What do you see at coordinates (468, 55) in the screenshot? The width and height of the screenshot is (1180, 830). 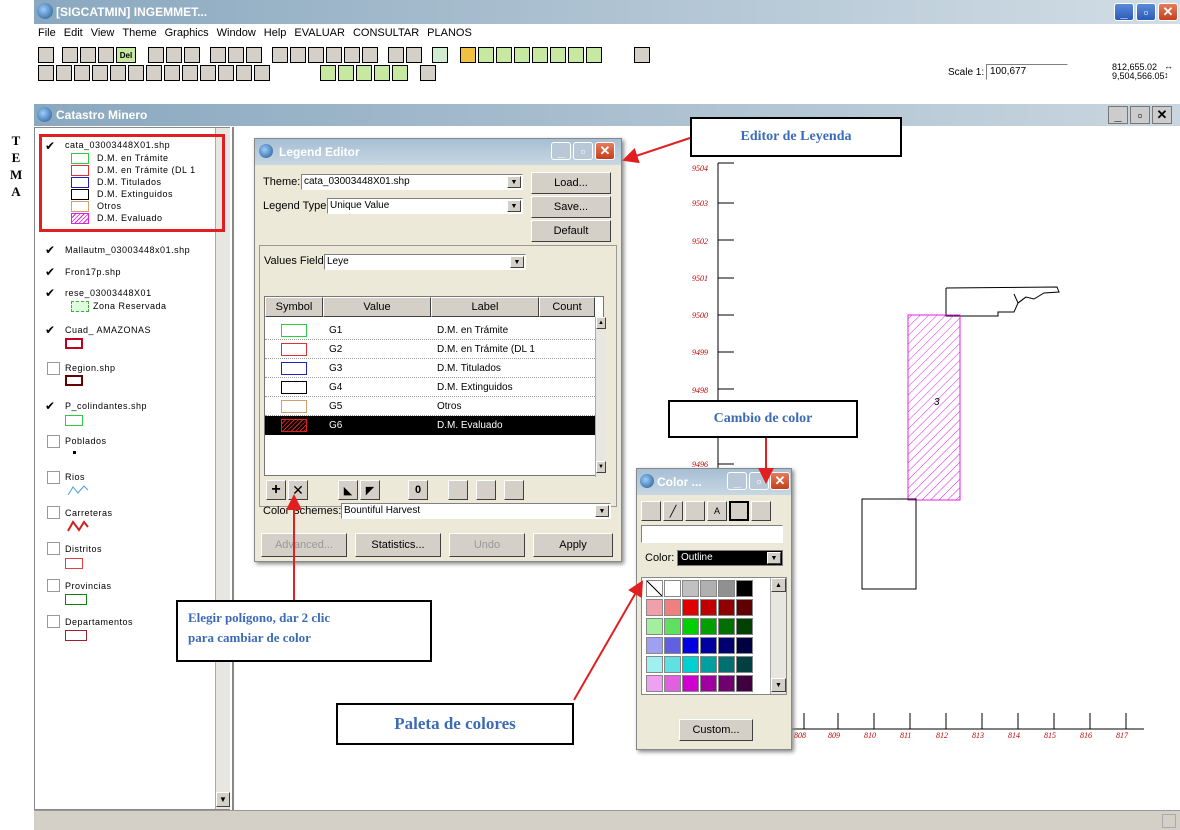 I see `folder-icon` at bounding box center [468, 55].